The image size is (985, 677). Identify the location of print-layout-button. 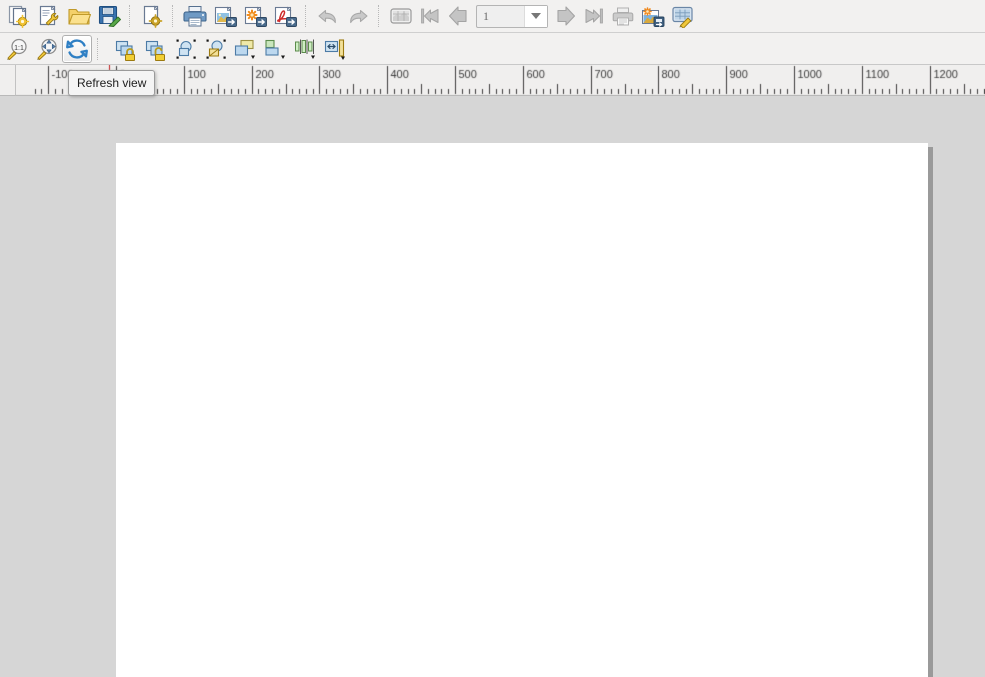
(195, 16).